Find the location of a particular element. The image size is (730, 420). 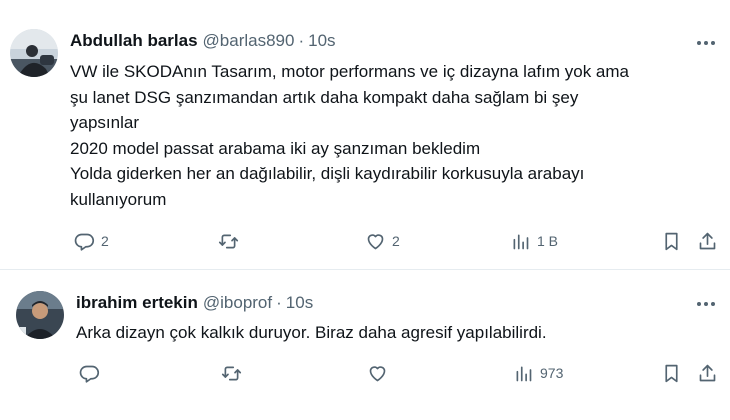

action-bar: 2 2 1 B is located at coordinates (365, 241).